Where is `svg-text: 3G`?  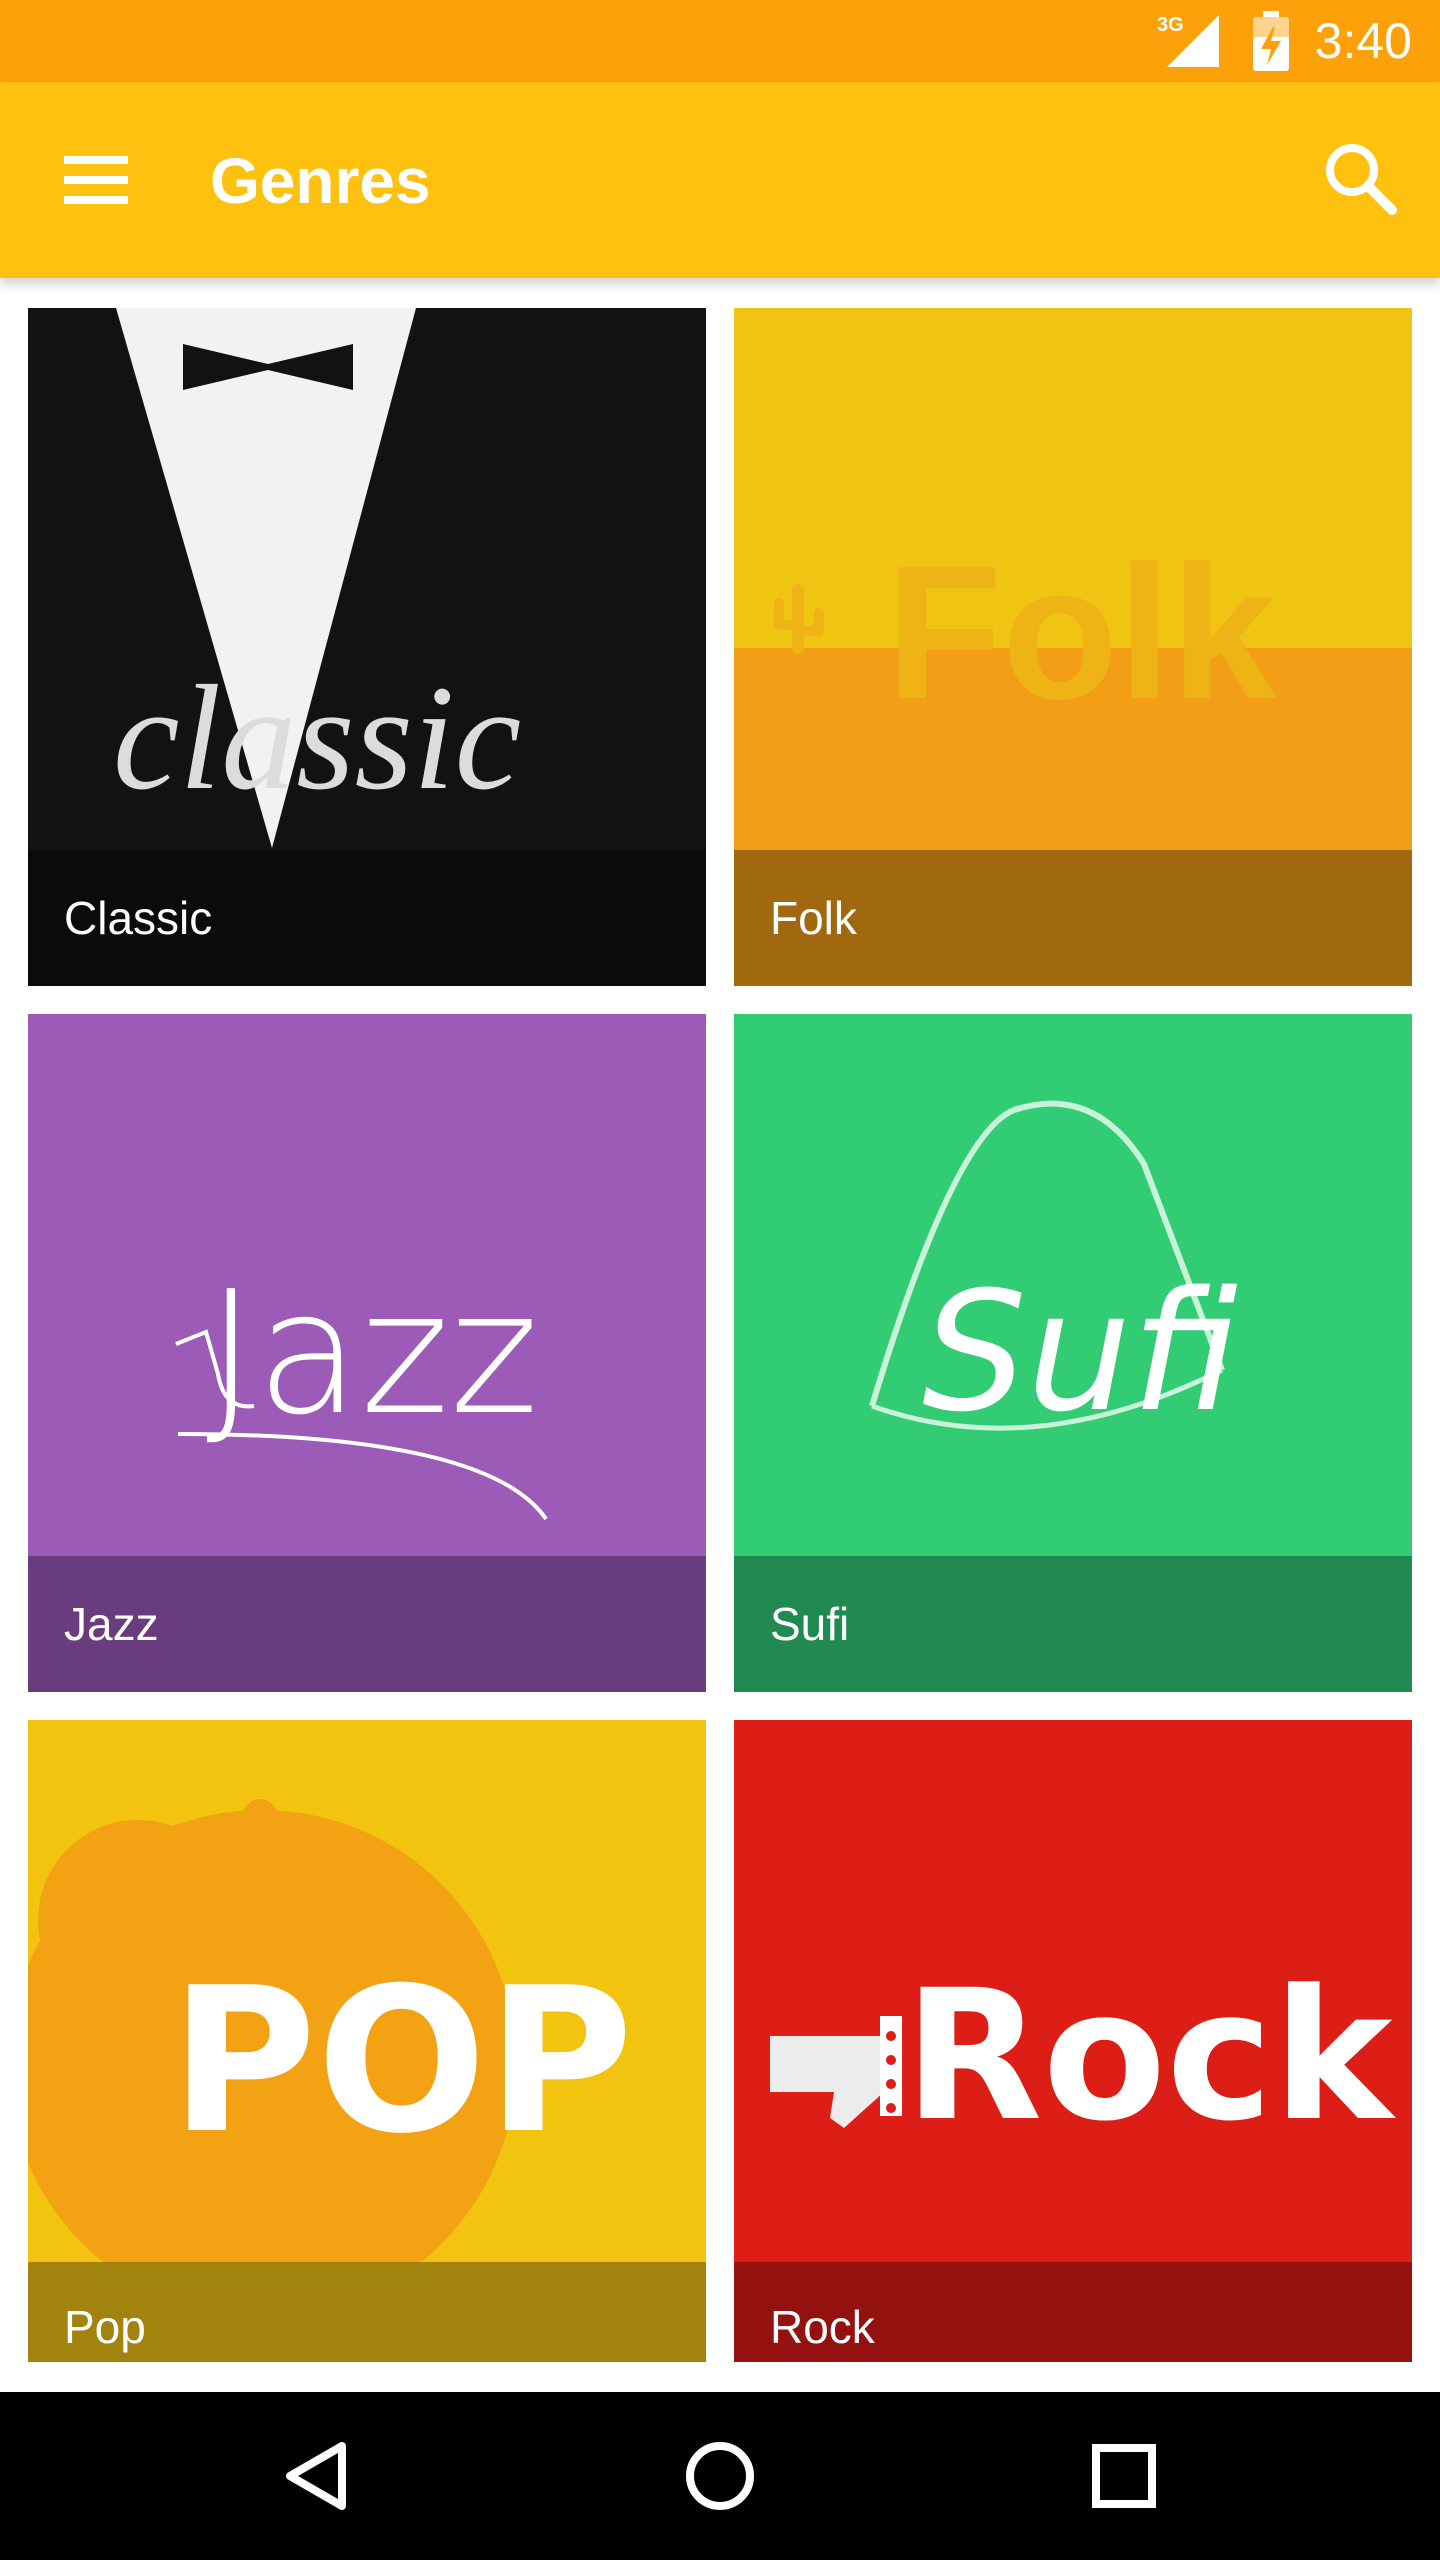 svg-text: 3G is located at coordinates (1170, 25).